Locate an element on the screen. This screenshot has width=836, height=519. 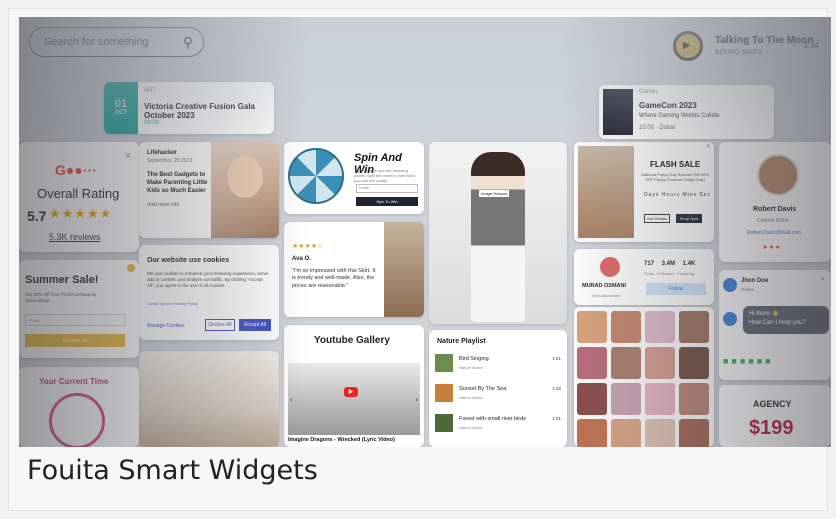
chevron-left-icon: ‹ is located at coordinates (291, 399).